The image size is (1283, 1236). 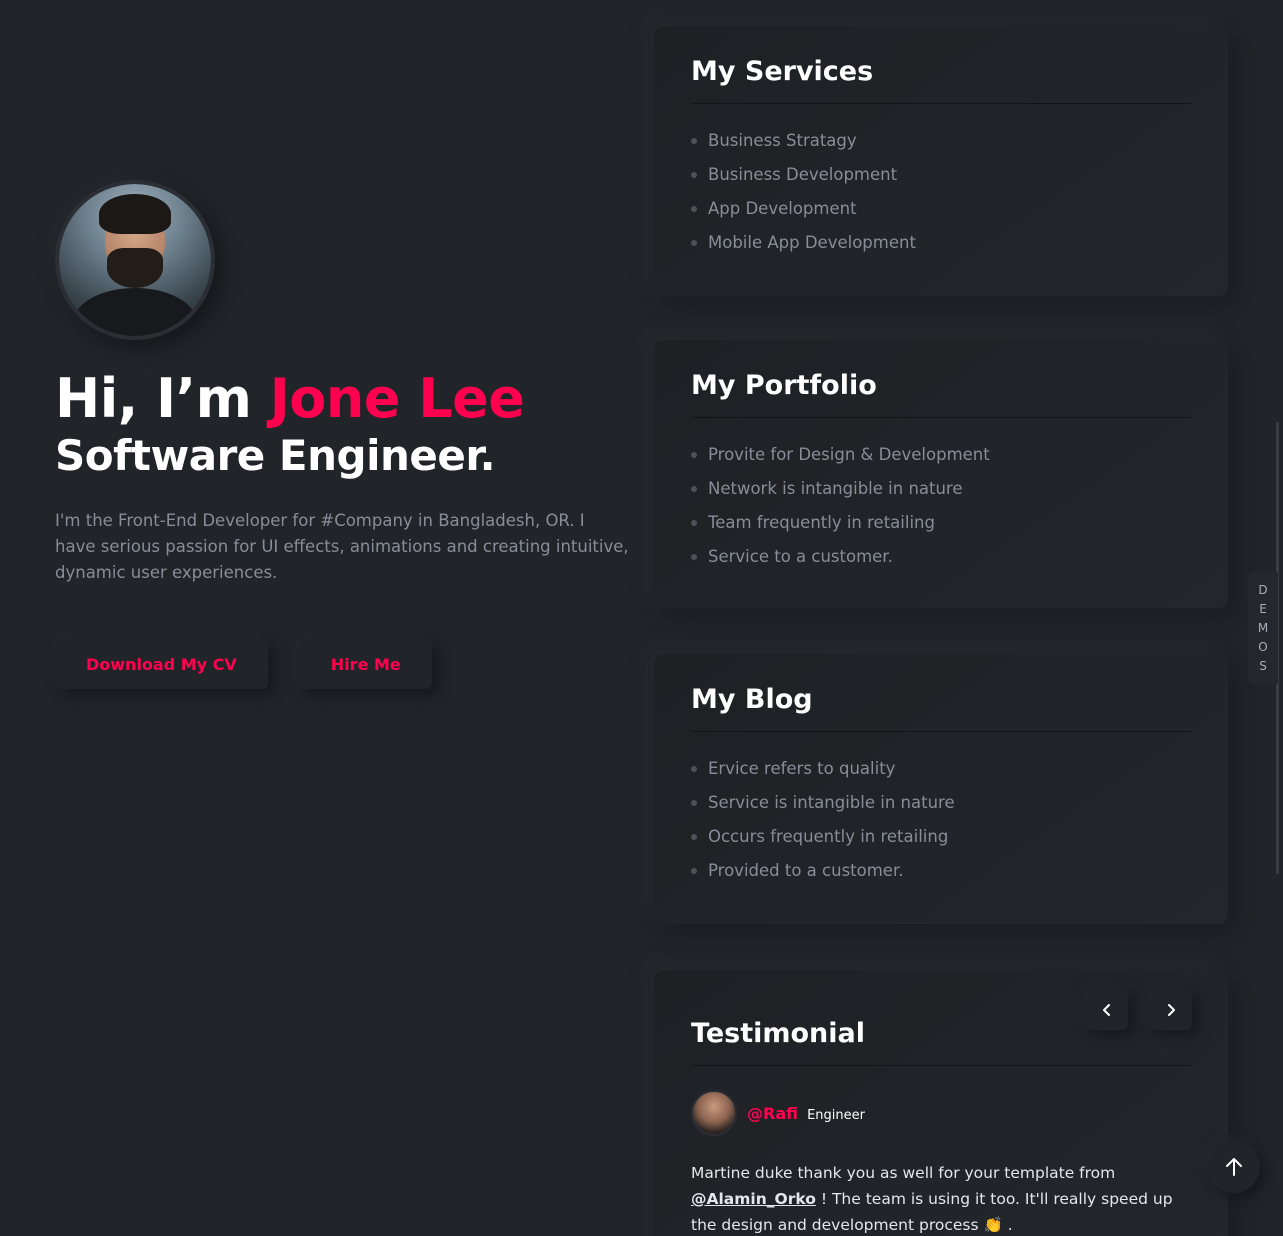 I want to click on list-item: Business Development, so click(x=941, y=175).